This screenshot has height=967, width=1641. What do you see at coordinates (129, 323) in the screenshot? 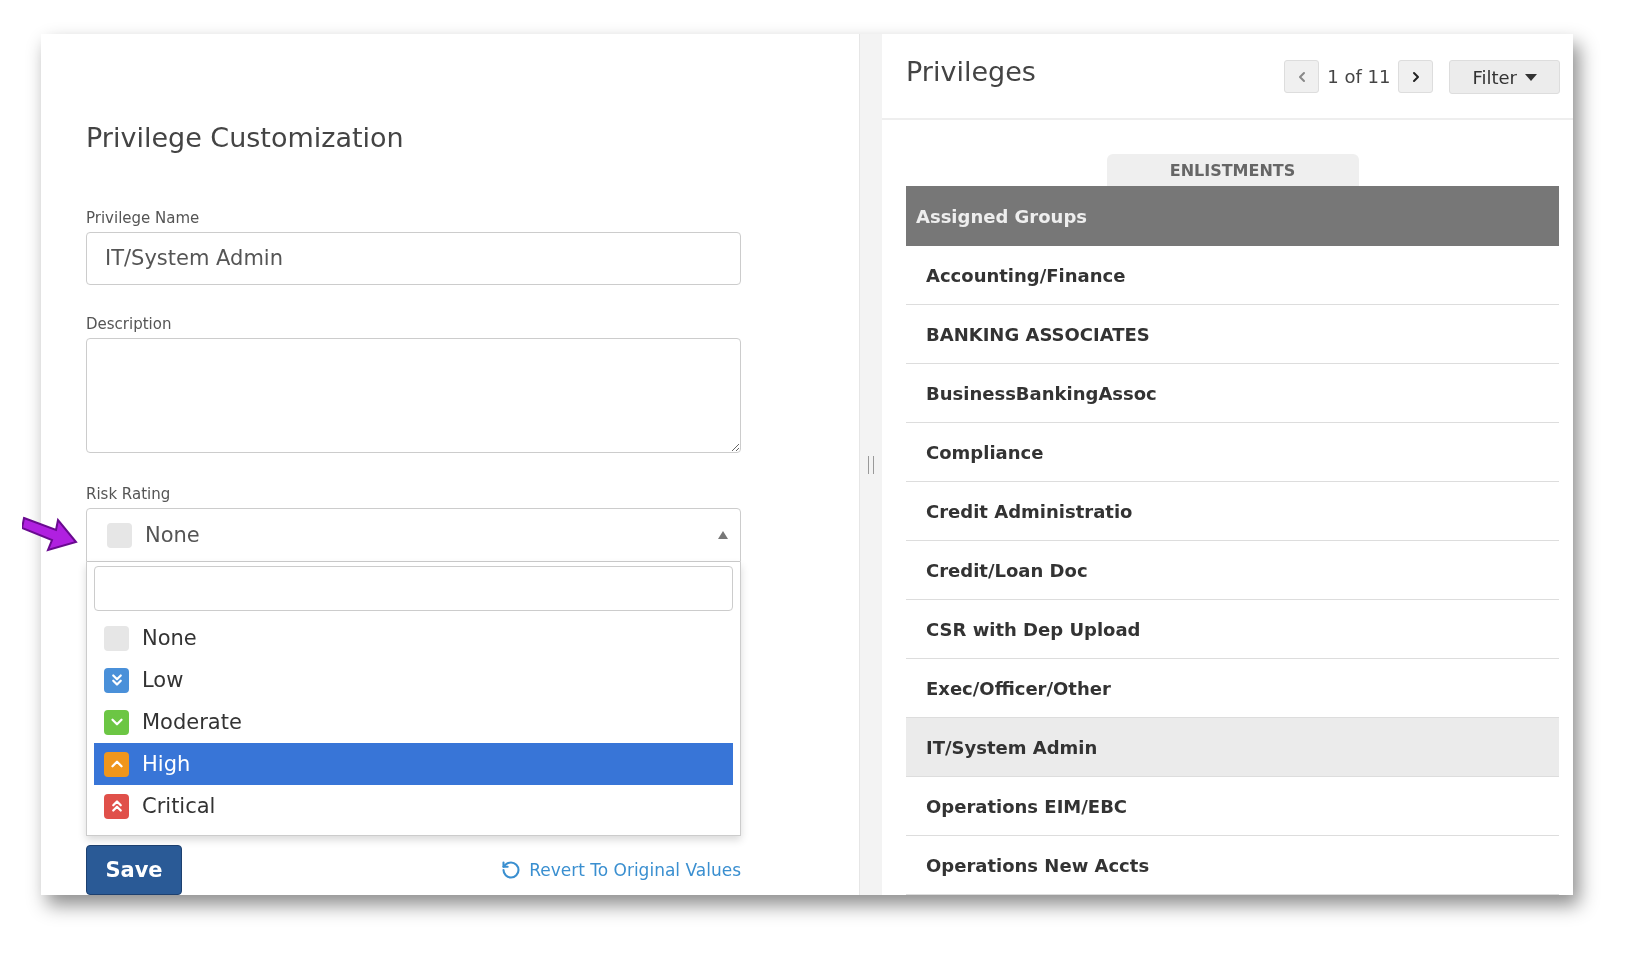
I see `field-label: Description` at bounding box center [129, 323].